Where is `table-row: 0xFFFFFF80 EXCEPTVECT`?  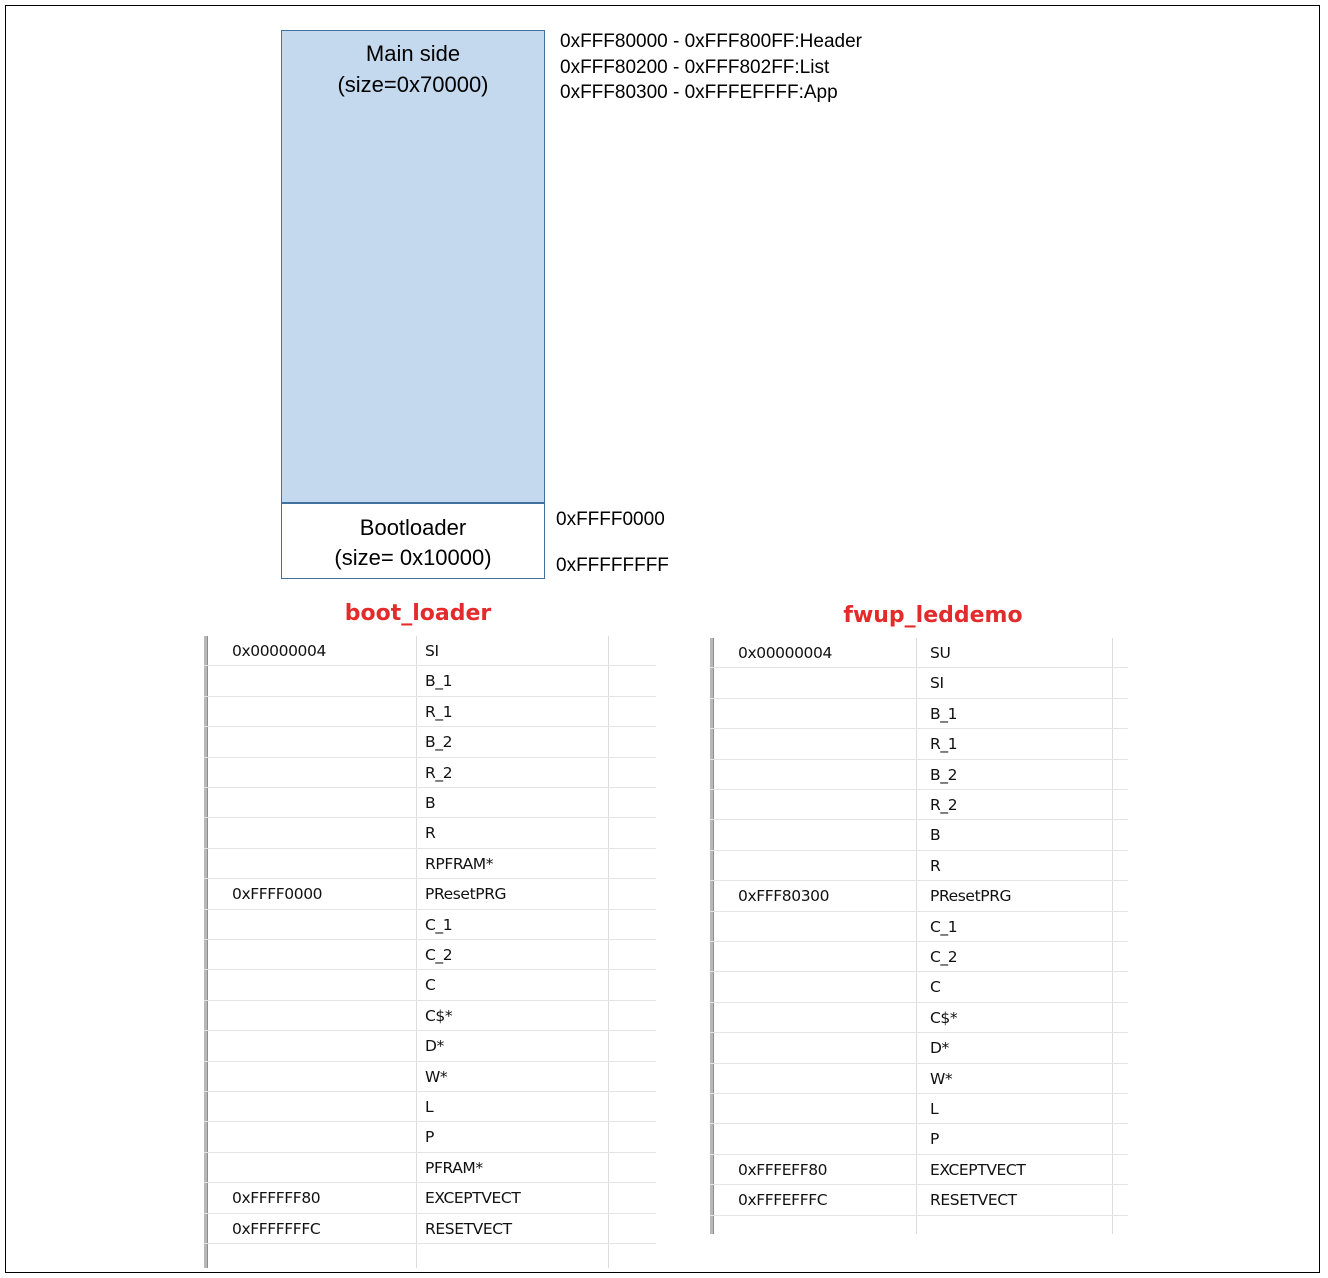
table-row: 0xFFFFFF80 EXCEPTVECT is located at coordinates (430, 1198).